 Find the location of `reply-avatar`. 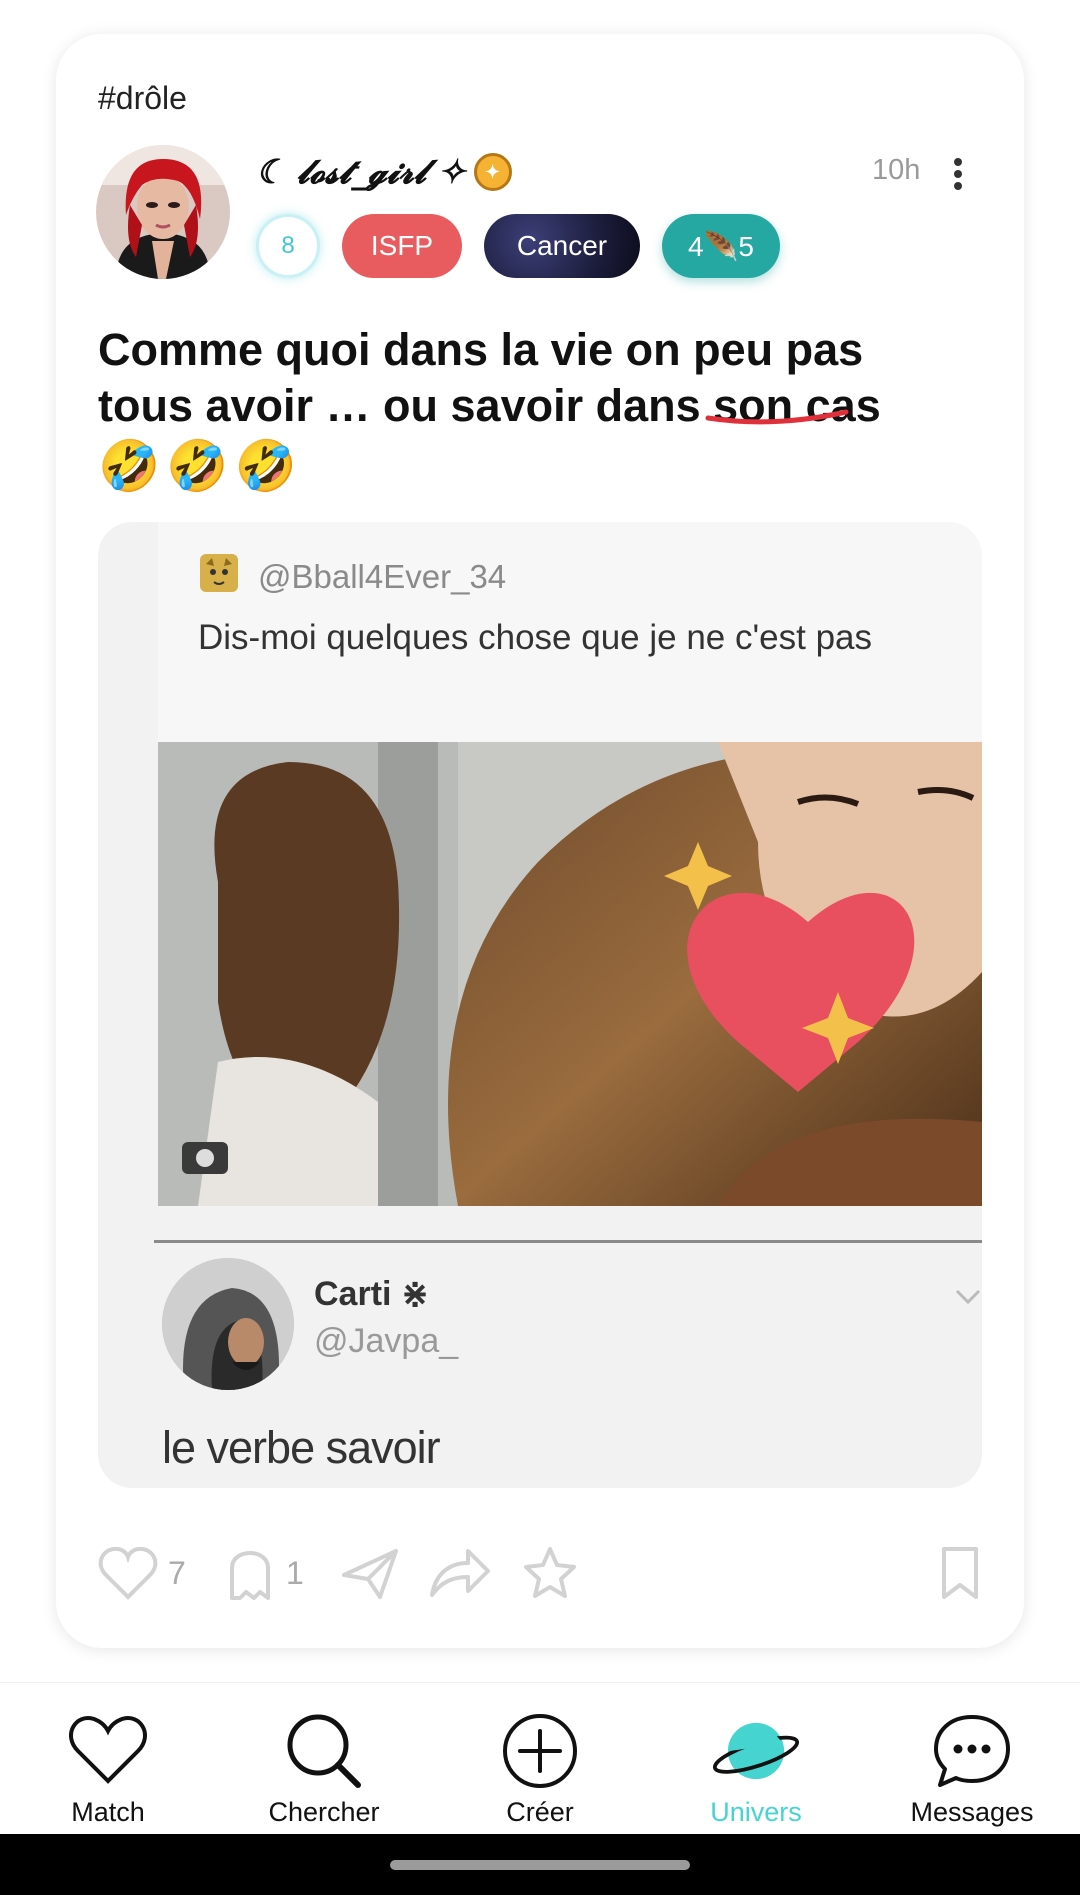

reply-avatar is located at coordinates (228, 1324).